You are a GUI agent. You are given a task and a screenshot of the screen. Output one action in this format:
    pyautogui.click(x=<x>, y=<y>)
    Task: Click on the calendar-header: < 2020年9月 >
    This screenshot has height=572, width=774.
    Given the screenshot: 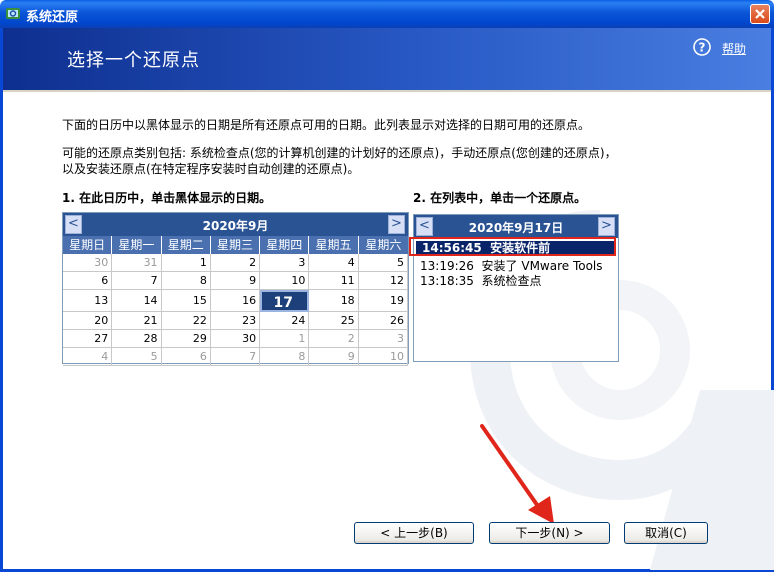 What is the action you would take?
    pyautogui.click(x=235, y=224)
    